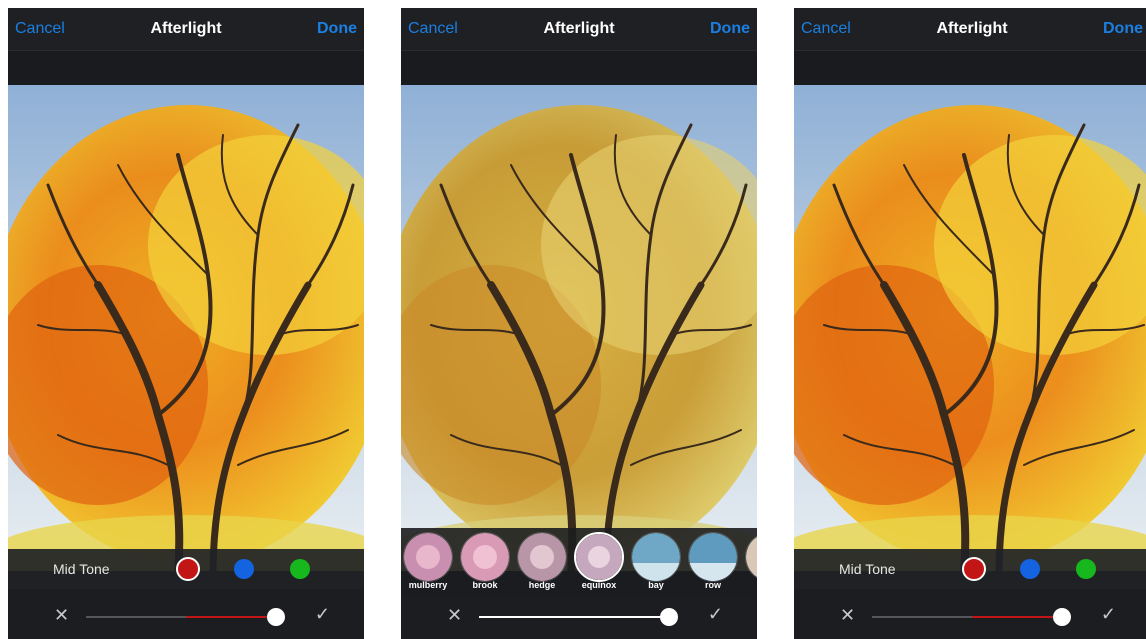  What do you see at coordinates (712, 585) in the screenshot?
I see `filter-label: row` at bounding box center [712, 585].